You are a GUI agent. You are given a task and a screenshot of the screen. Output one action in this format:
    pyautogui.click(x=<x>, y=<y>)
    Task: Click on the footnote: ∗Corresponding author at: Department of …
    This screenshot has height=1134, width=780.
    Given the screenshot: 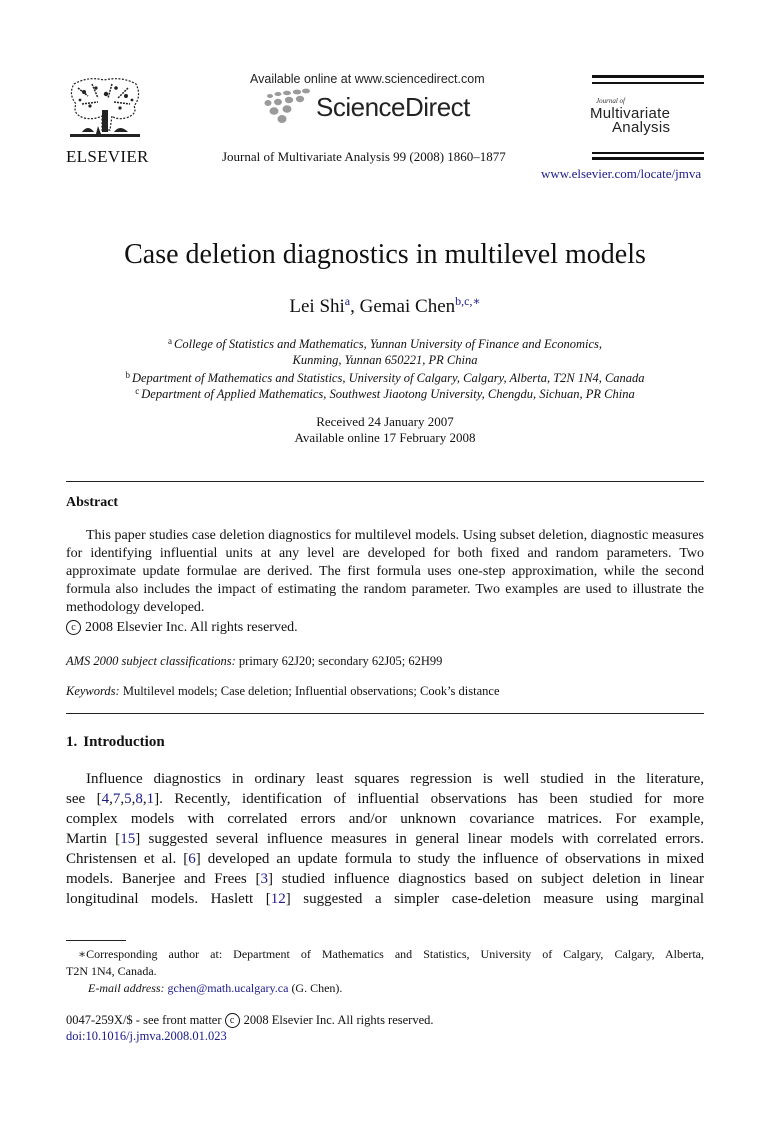 What is the action you would take?
    pyautogui.click(x=385, y=971)
    